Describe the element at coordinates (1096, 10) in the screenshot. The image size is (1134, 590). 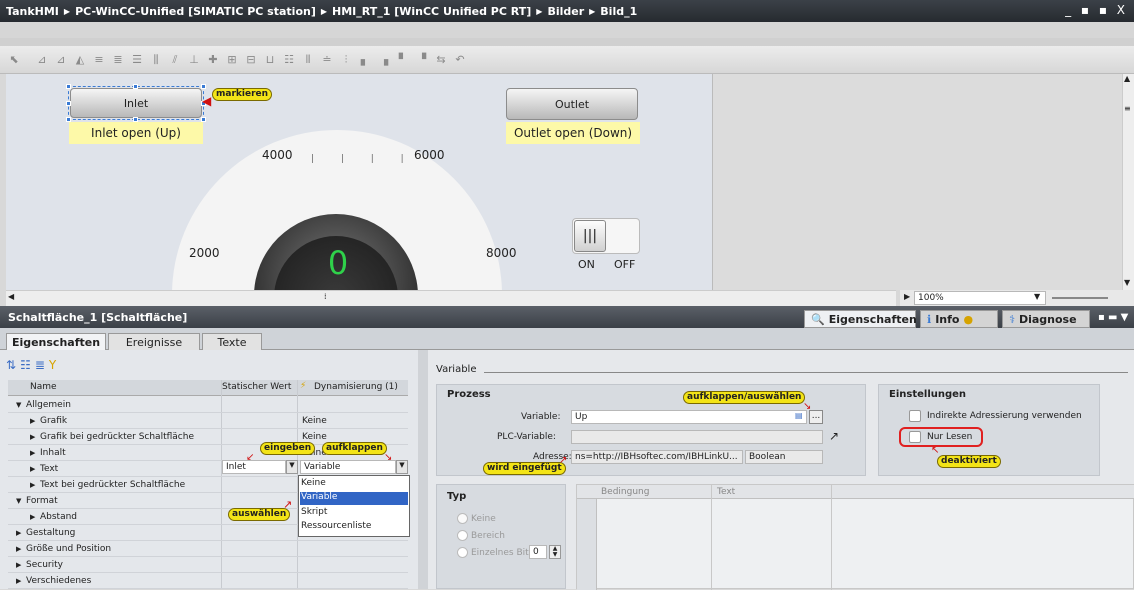
I see `window-controls: _ ▪ ▪ X` at that location.